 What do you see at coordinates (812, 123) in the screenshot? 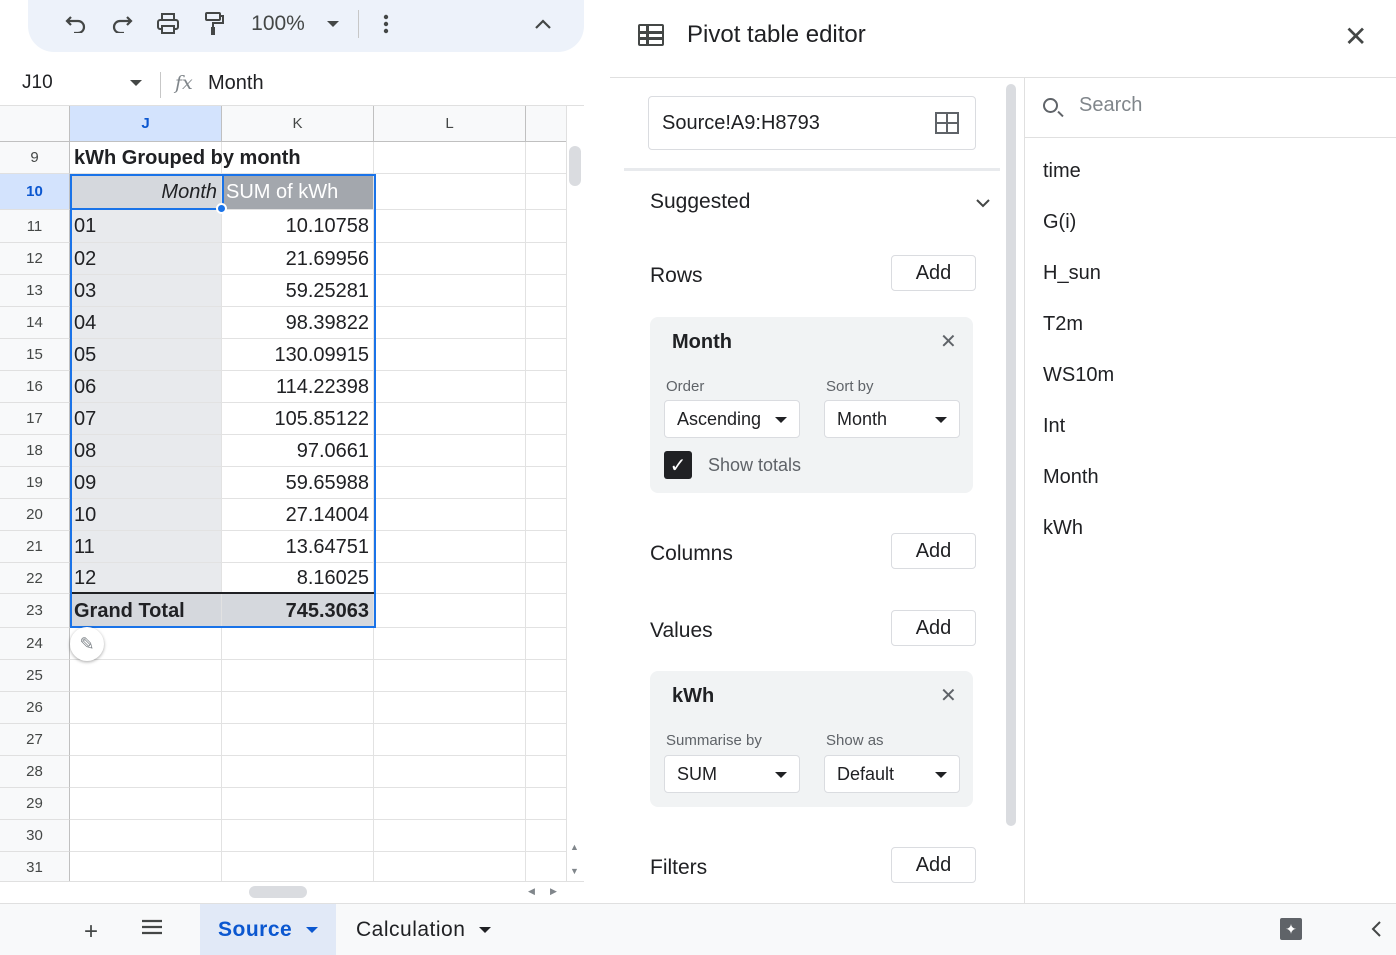
I see `source-range-field: Source!A9:H8793` at bounding box center [812, 123].